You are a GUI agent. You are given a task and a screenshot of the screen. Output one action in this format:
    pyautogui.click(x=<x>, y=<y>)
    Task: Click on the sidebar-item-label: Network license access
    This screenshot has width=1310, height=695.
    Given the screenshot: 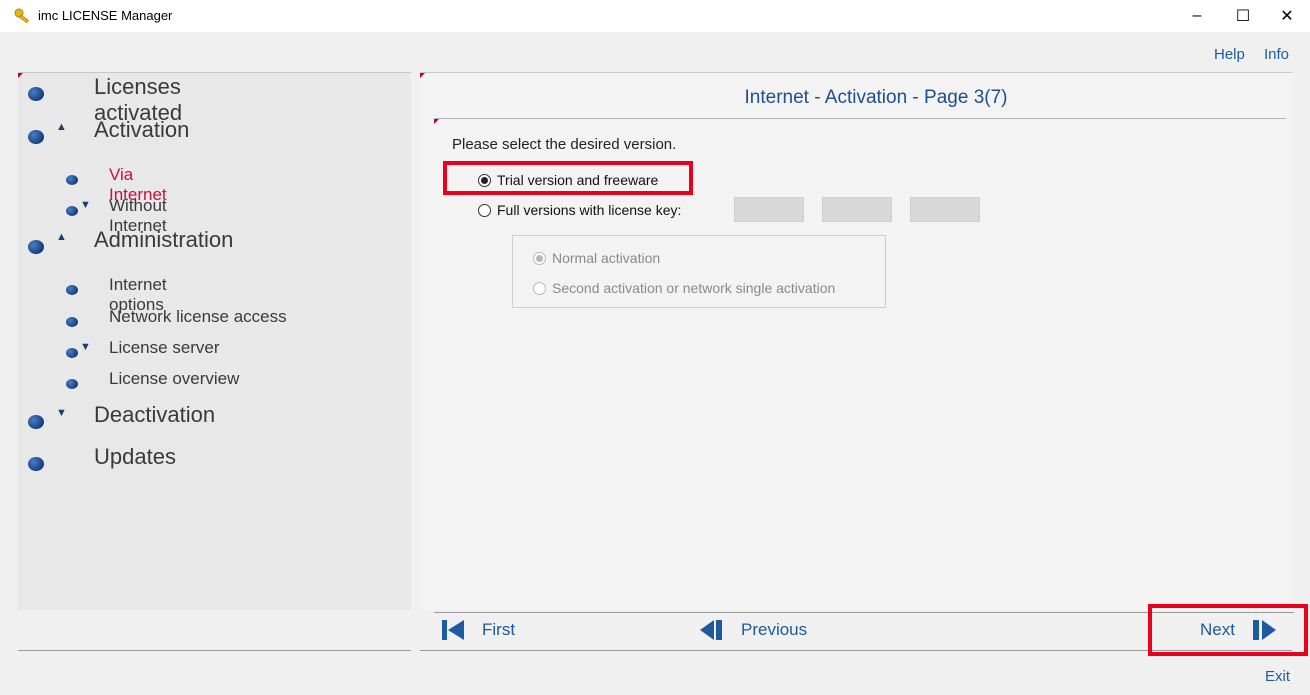 What is the action you would take?
    pyautogui.click(x=198, y=316)
    